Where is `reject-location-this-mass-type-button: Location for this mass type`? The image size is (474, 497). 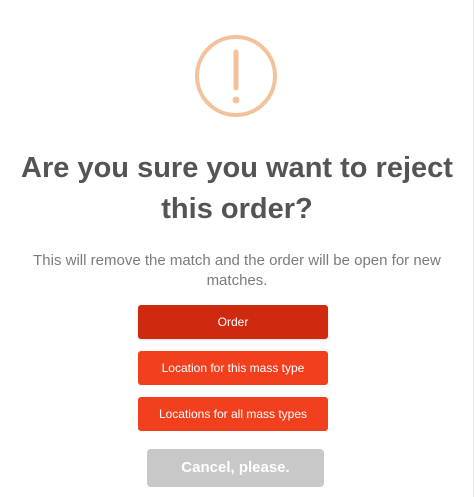 reject-location-this-mass-type-button: Location for this mass type is located at coordinates (233, 368).